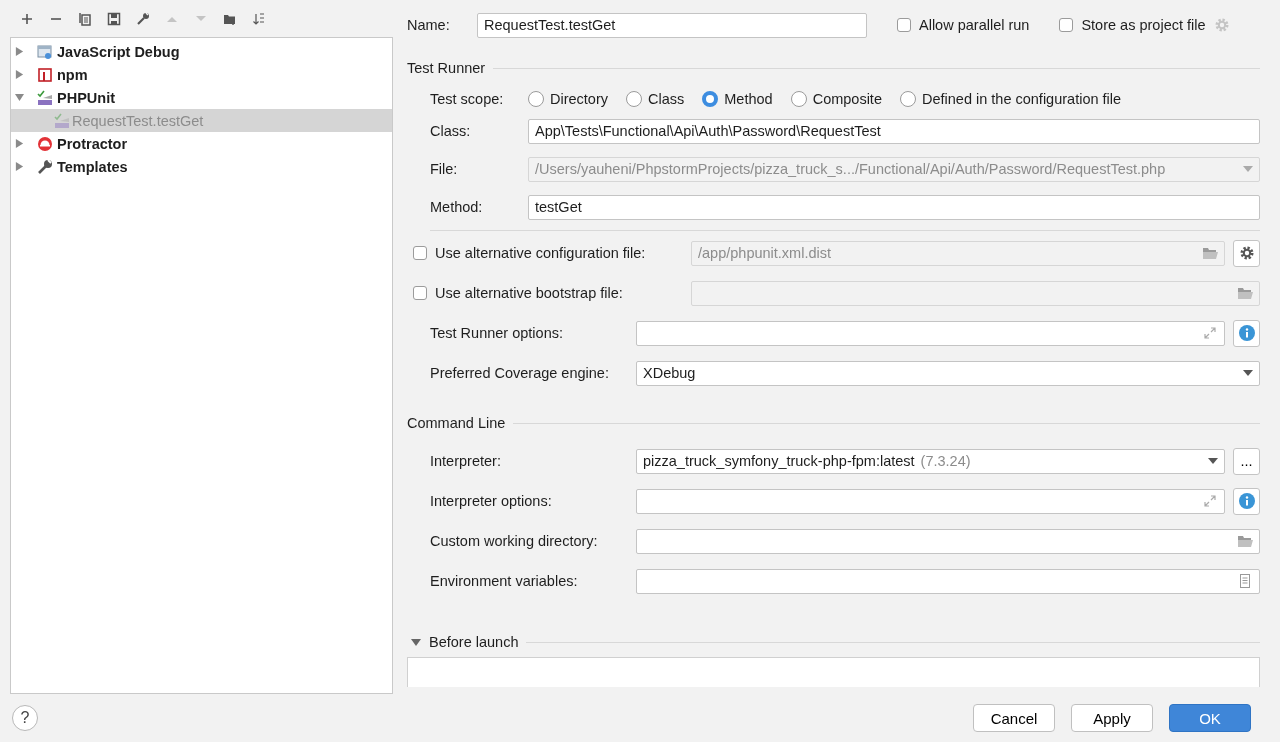 This screenshot has height=742, width=1280. Describe the element at coordinates (1246, 253) in the screenshot. I see `gear-icon` at that location.